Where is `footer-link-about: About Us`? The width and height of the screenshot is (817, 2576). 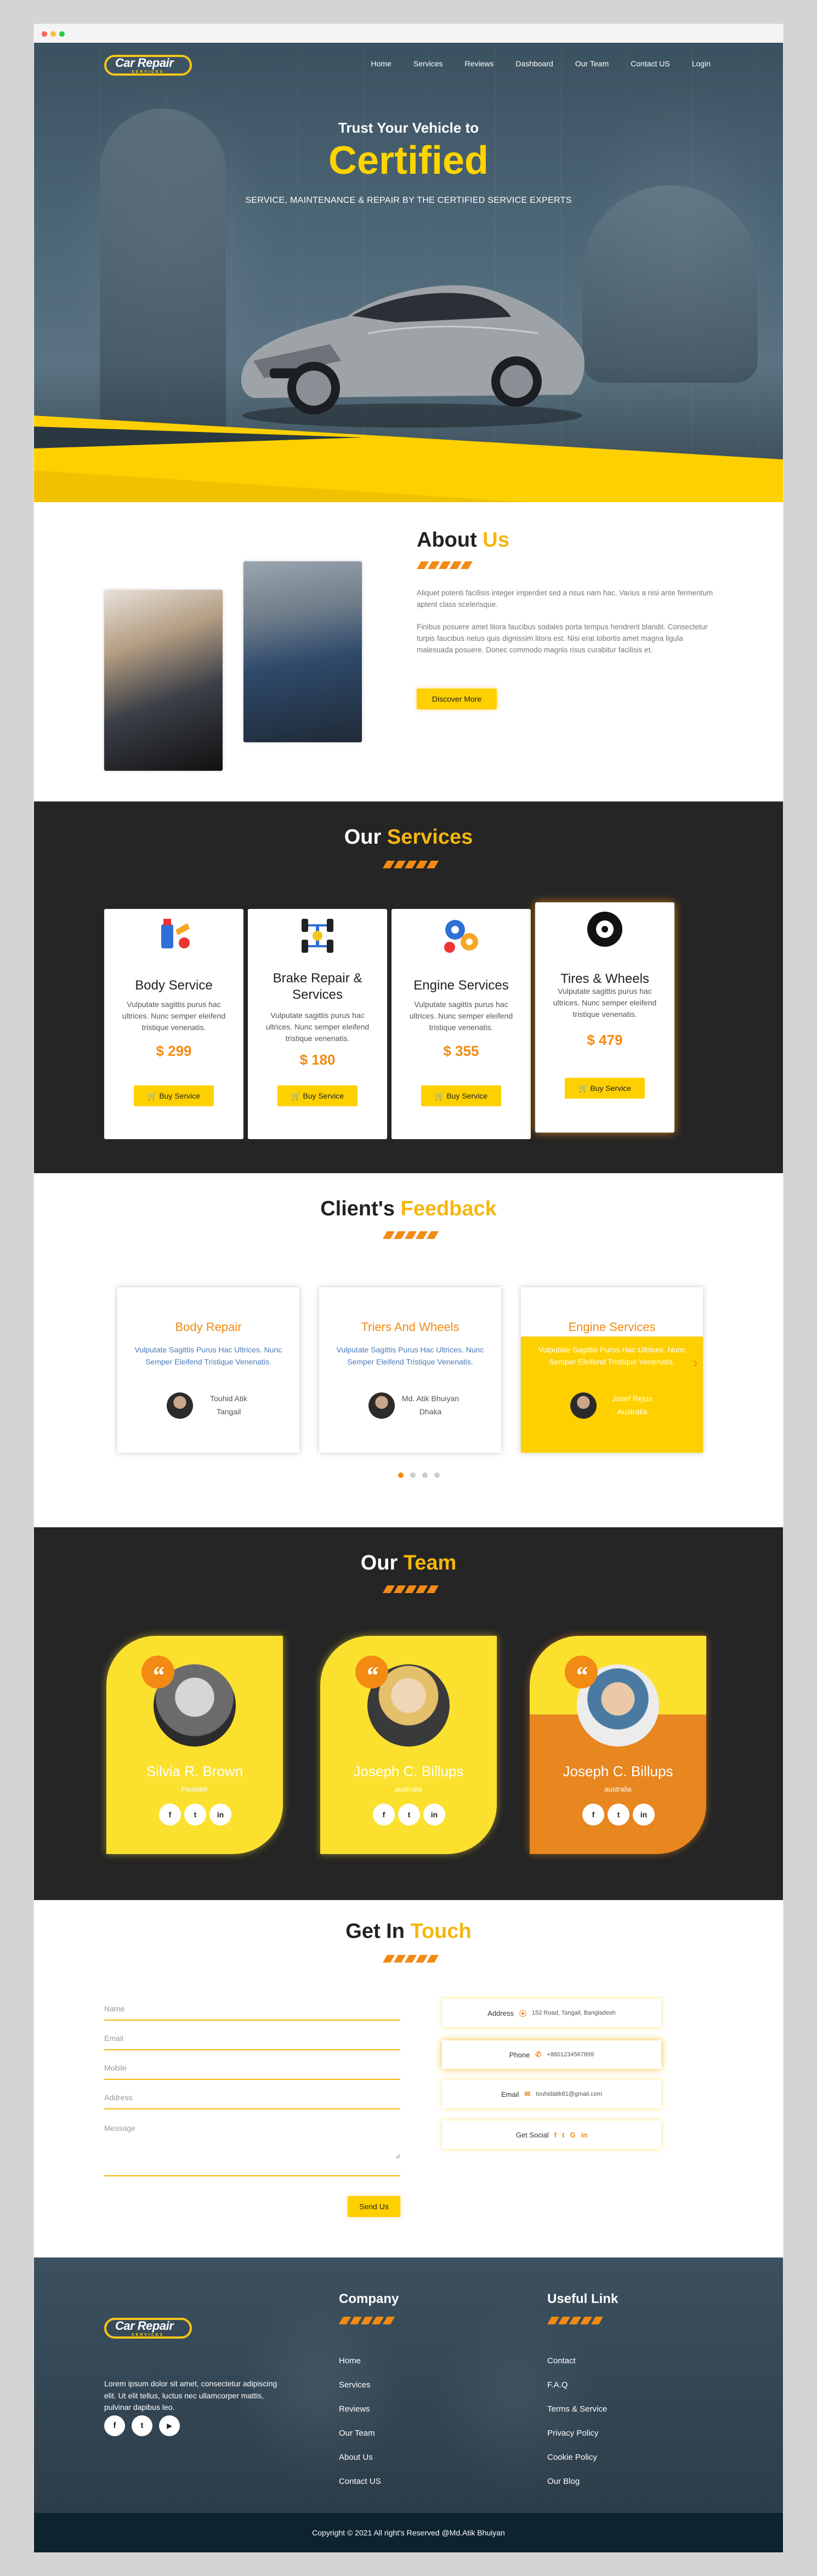 footer-link-about: About Us is located at coordinates (356, 2457).